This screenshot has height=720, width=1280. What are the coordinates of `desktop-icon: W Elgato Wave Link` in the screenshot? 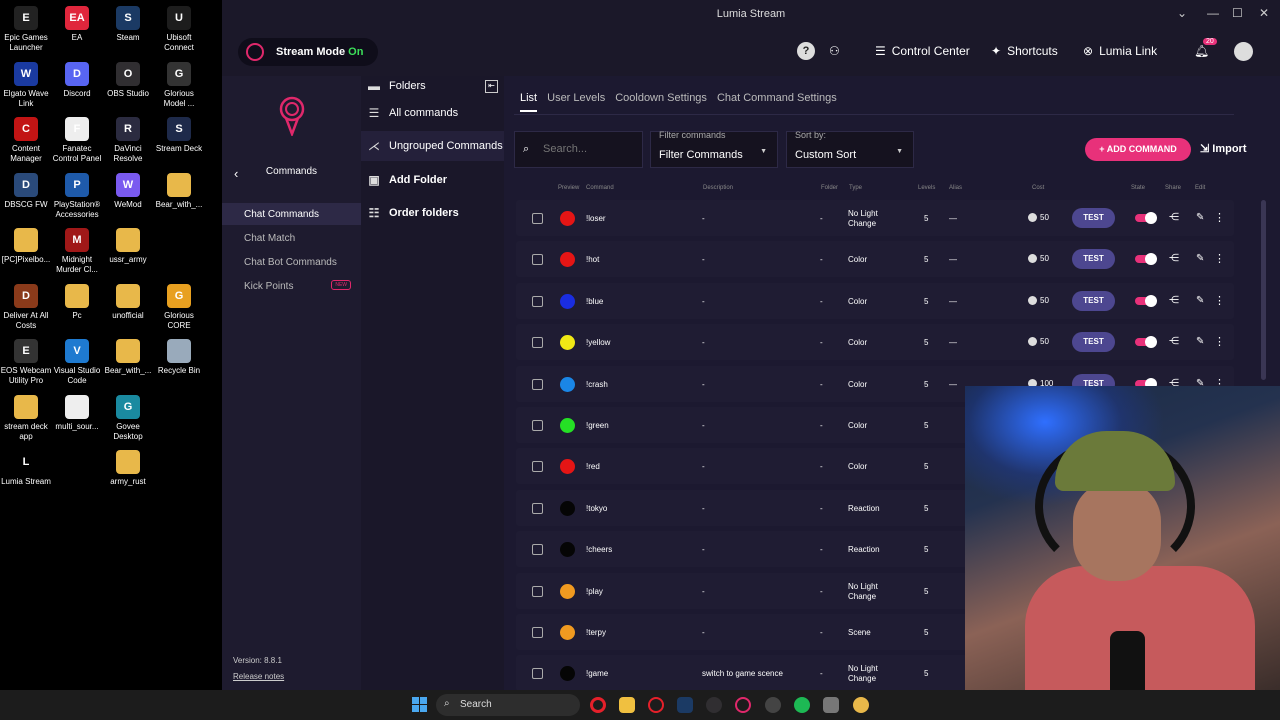 It's located at (26, 85).